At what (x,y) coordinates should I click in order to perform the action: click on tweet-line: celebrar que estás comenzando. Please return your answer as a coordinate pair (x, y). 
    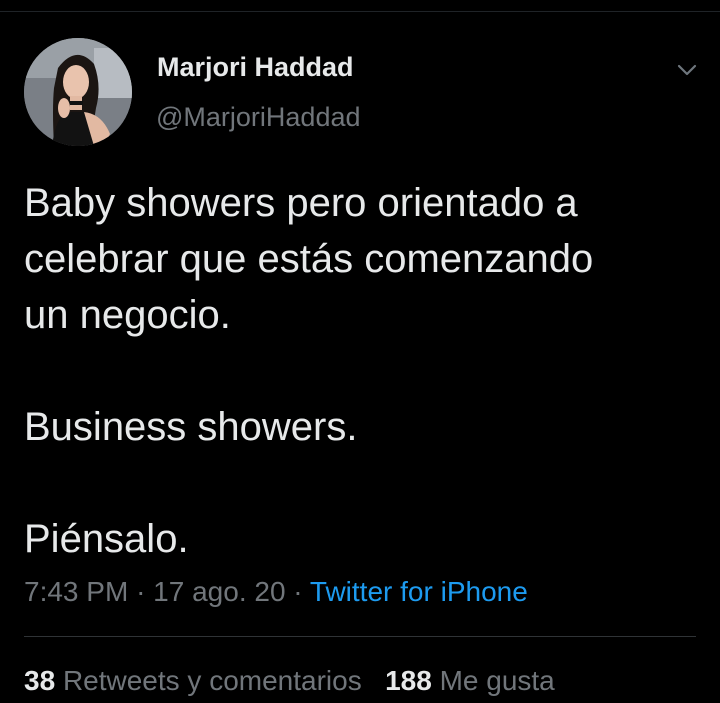
    Looking at the image, I should click on (309, 259).